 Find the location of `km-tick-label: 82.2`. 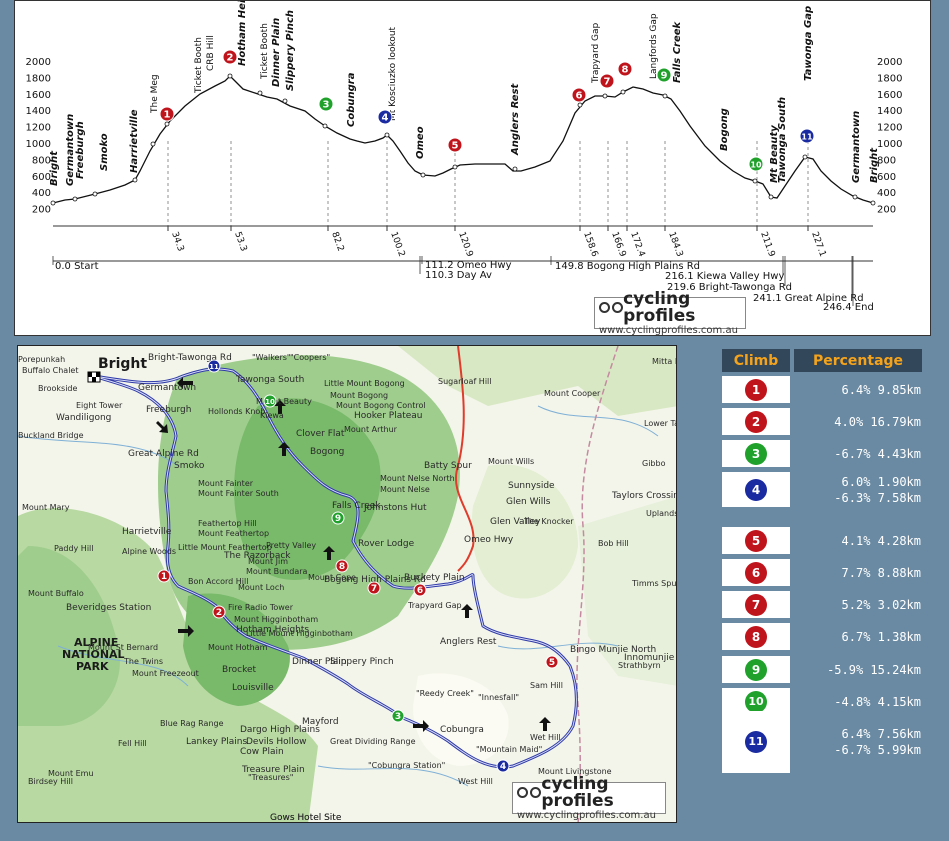

km-tick-label: 82.2 is located at coordinates (337, 242).